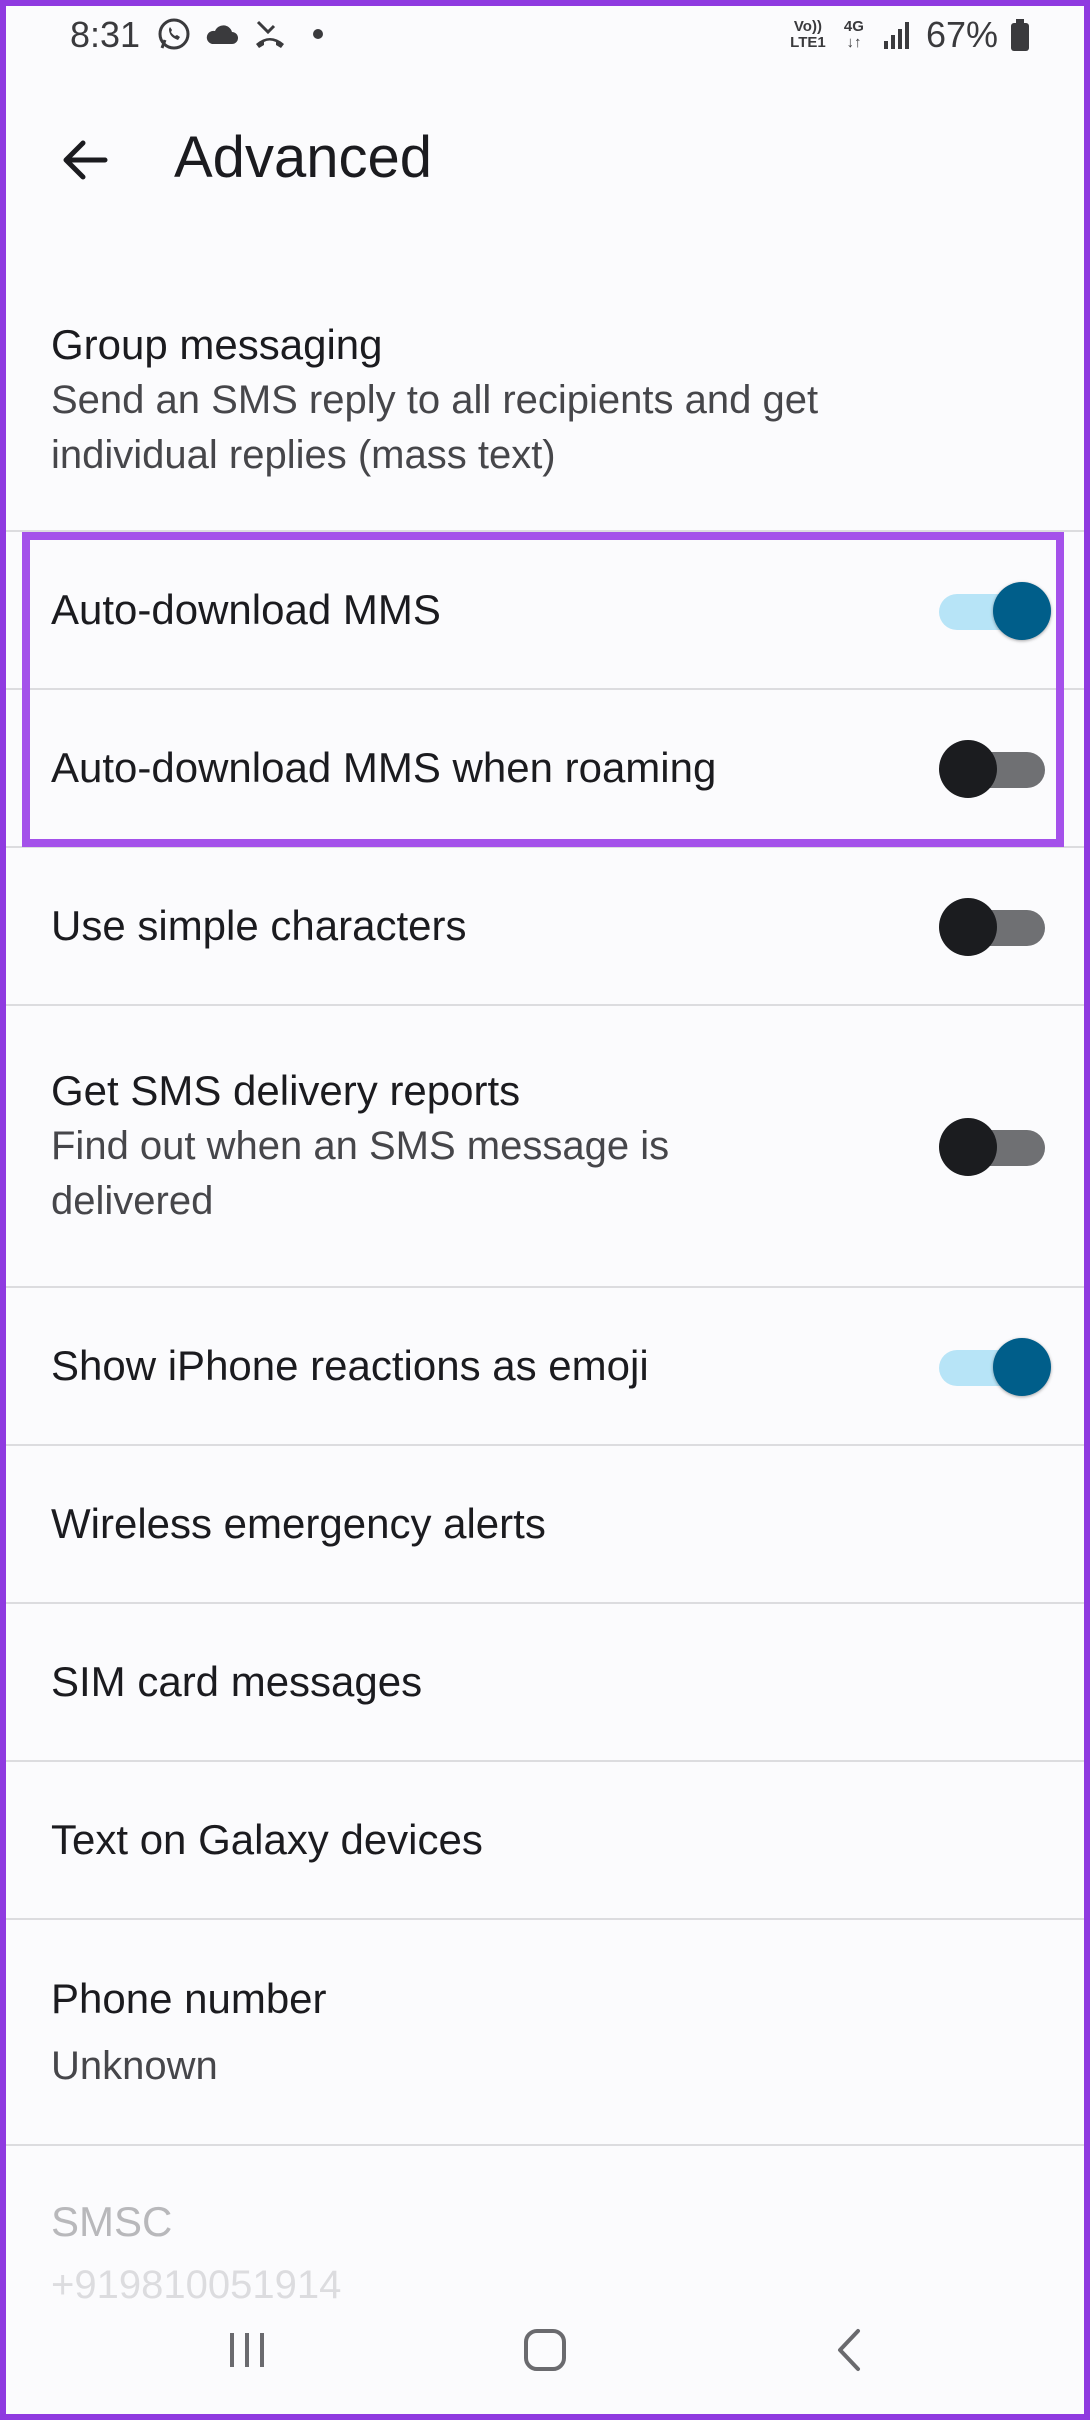  I want to click on volte-icon: Vo)) LTE1, so click(808, 34).